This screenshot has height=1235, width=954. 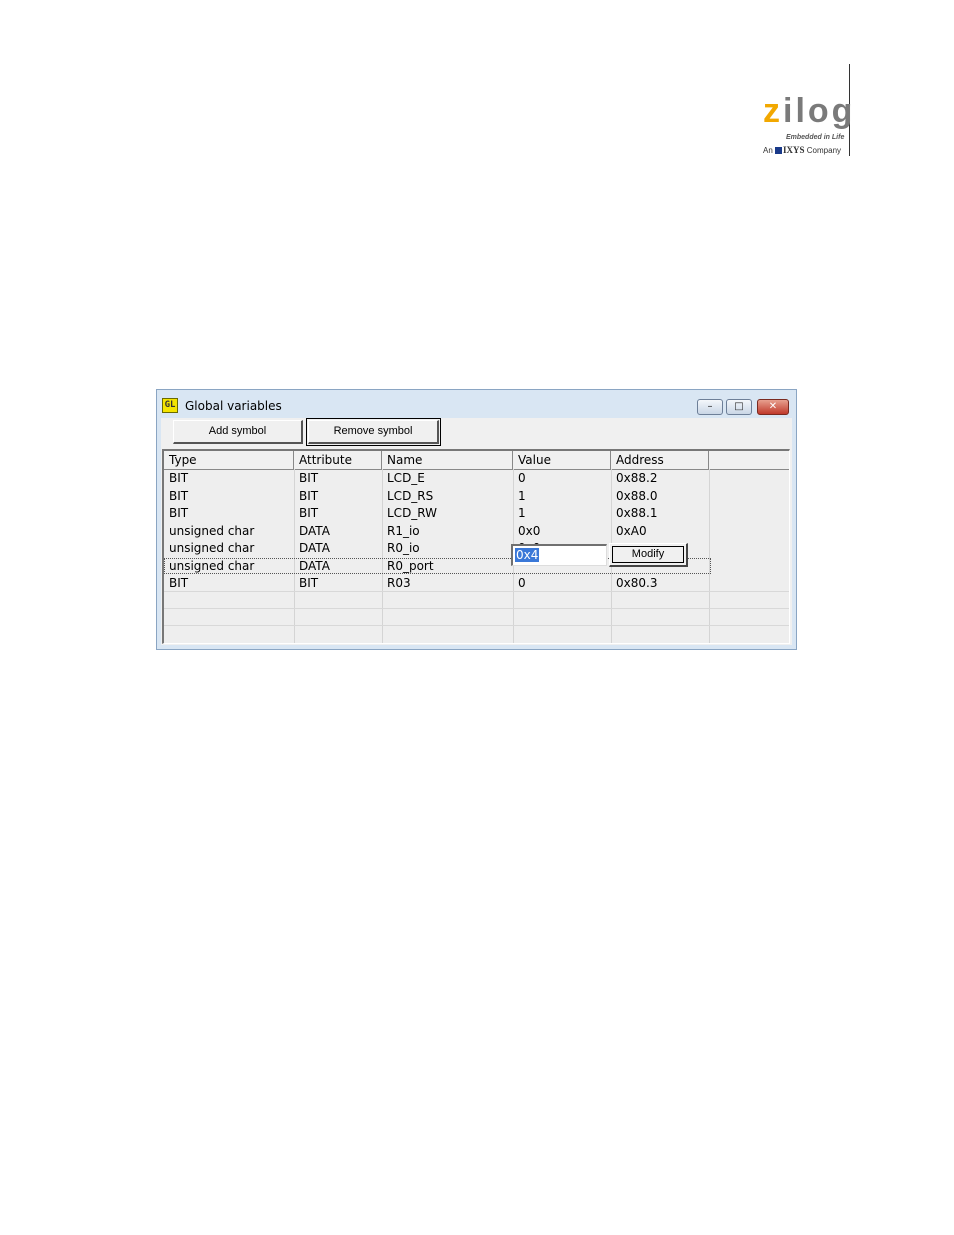 I want to click on cell-name: R1_io, so click(x=403, y=530).